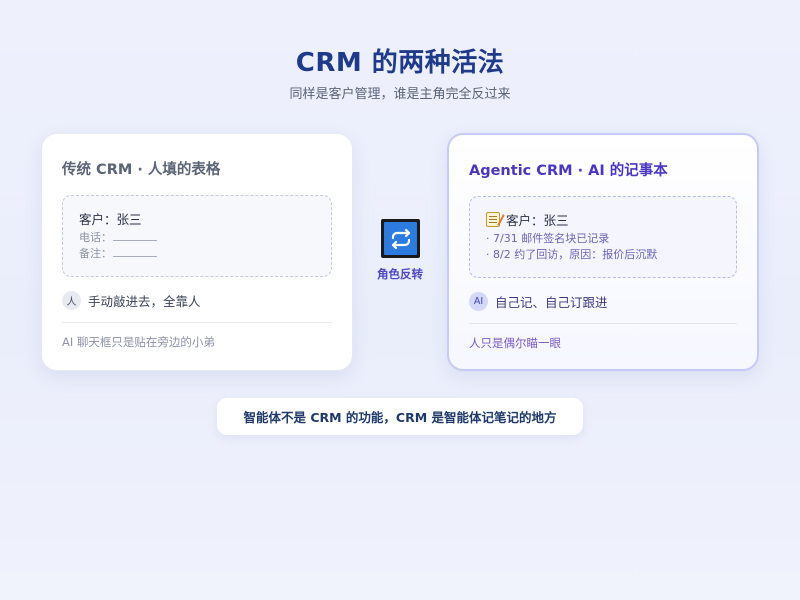 The image size is (800, 600). I want to click on phone-label: 电话：, so click(95, 237).